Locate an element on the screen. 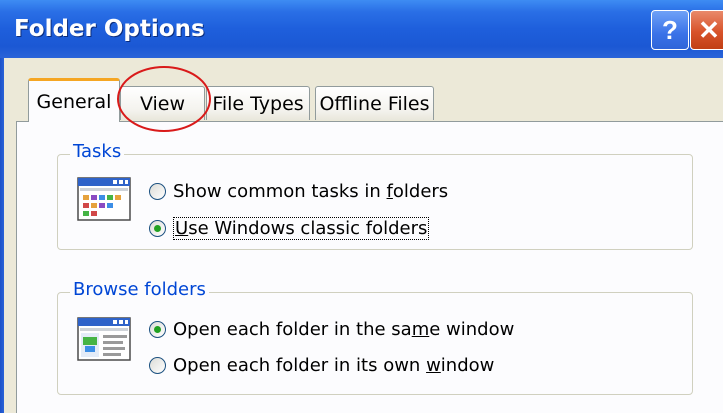  option-show-common-tasks-label: Show common tasks in folders is located at coordinates (311, 191).